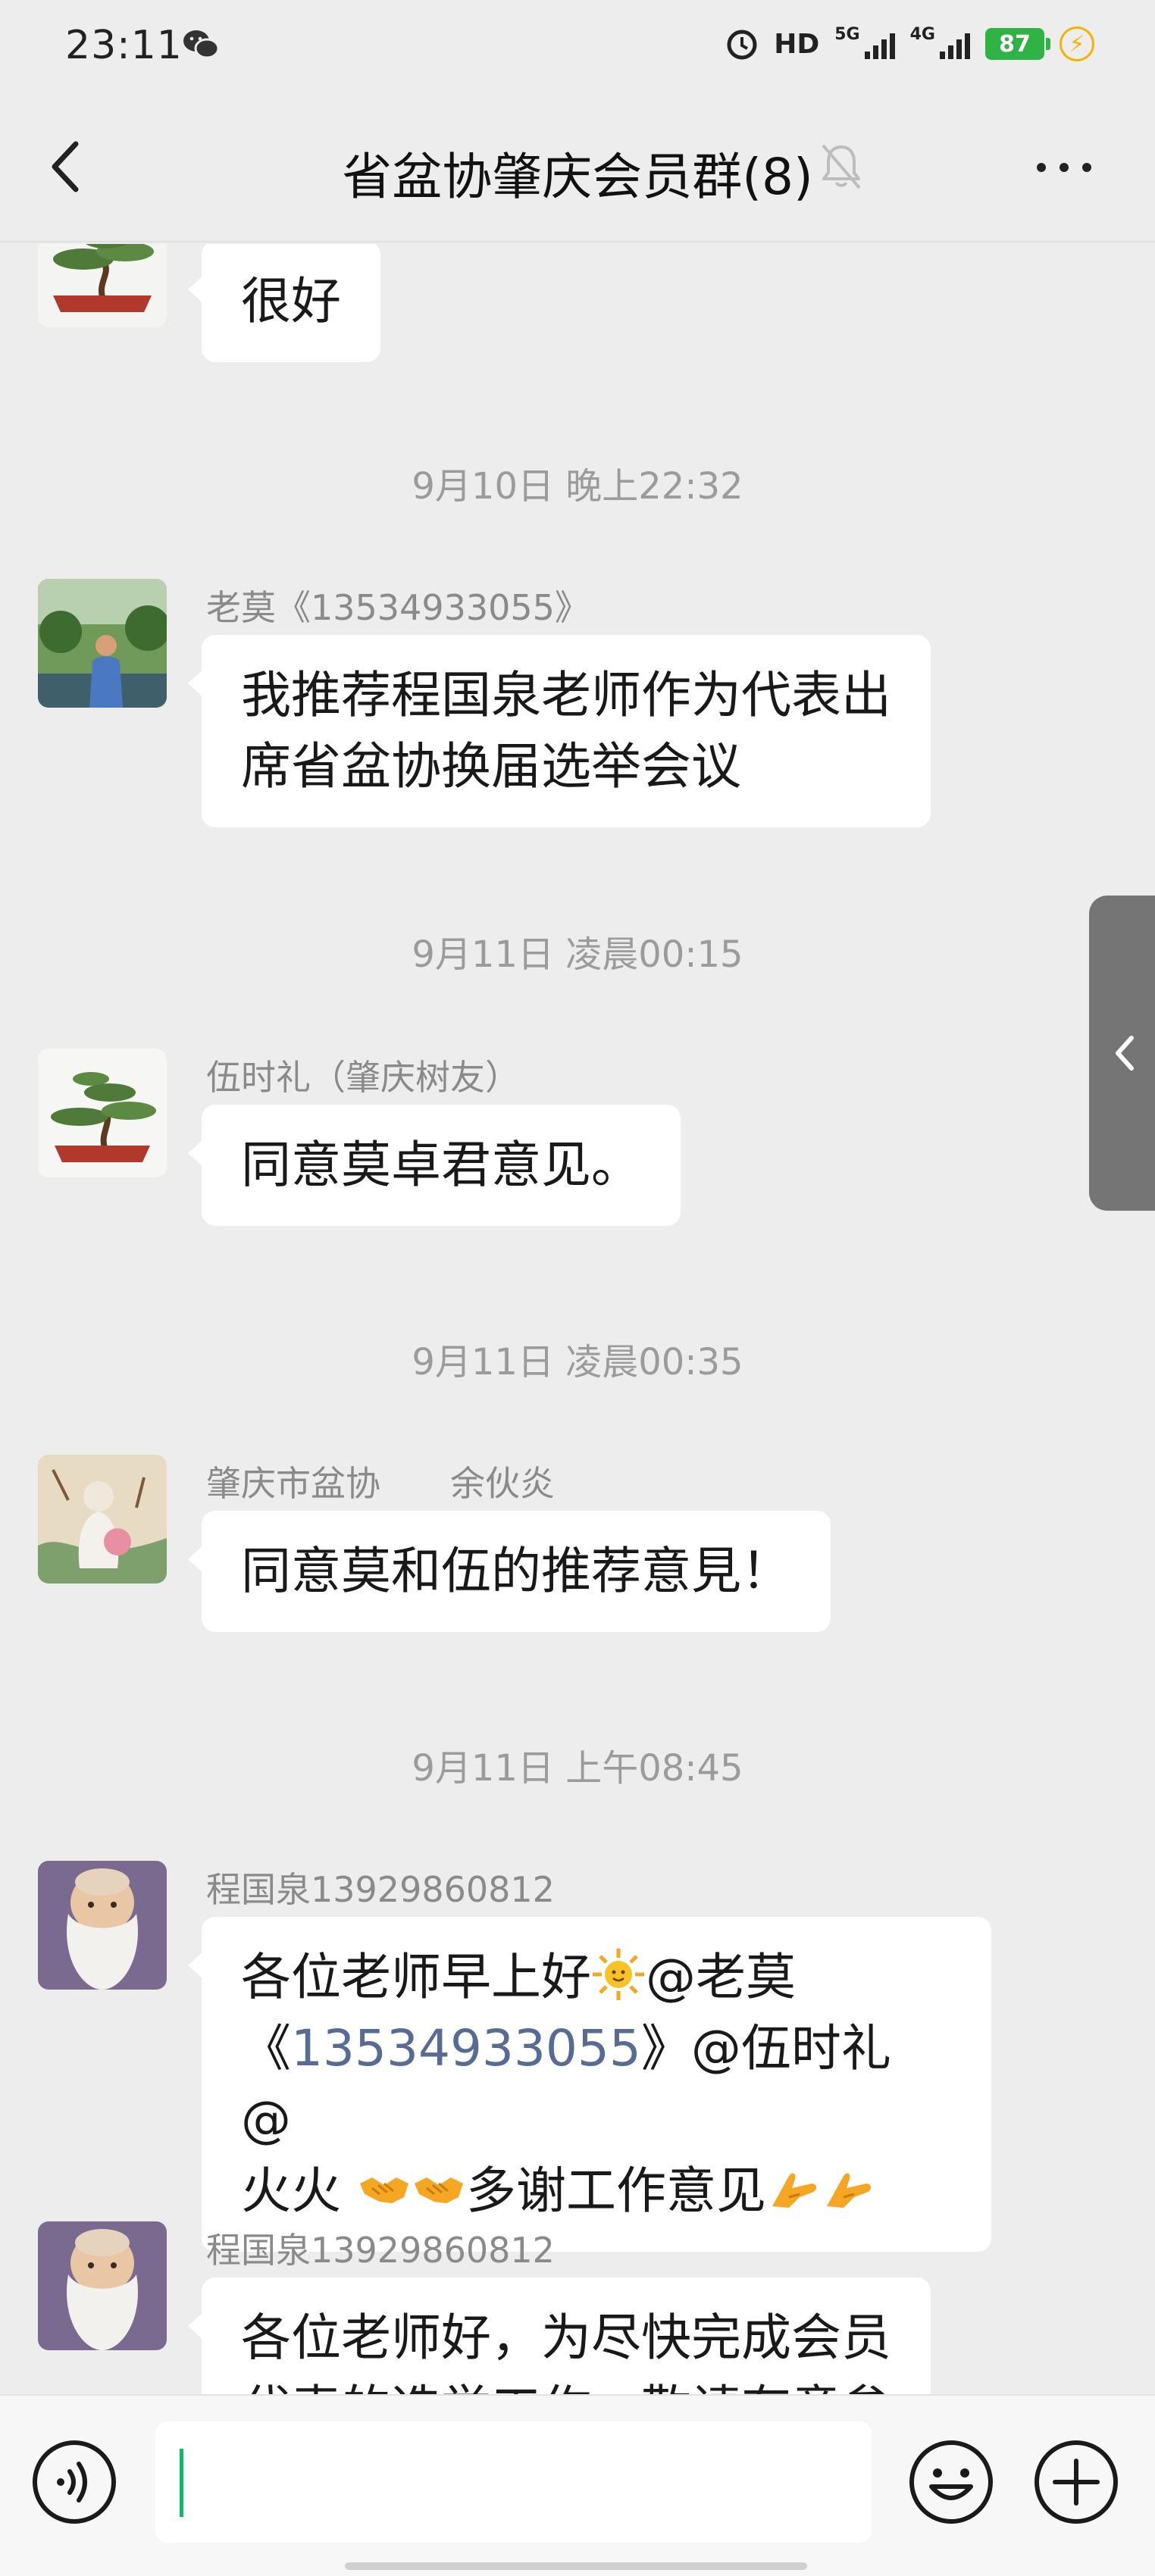 The width and height of the screenshot is (1155, 2576). I want to click on message-line: 各位老师好，为尽快完成会员, so click(566, 2338).